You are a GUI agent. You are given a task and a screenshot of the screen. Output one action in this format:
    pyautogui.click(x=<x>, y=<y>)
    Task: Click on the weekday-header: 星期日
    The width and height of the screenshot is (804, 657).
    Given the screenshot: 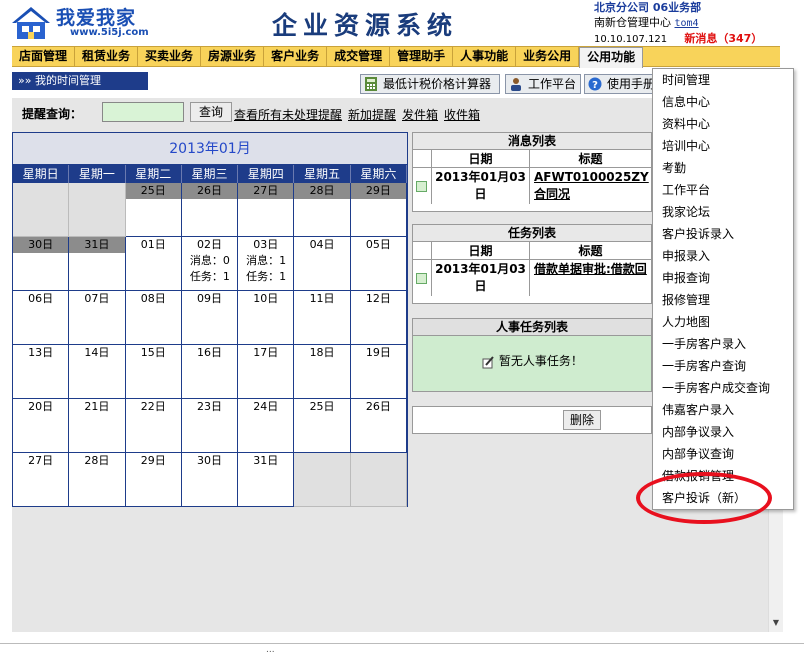 What is the action you would take?
    pyautogui.click(x=41, y=174)
    